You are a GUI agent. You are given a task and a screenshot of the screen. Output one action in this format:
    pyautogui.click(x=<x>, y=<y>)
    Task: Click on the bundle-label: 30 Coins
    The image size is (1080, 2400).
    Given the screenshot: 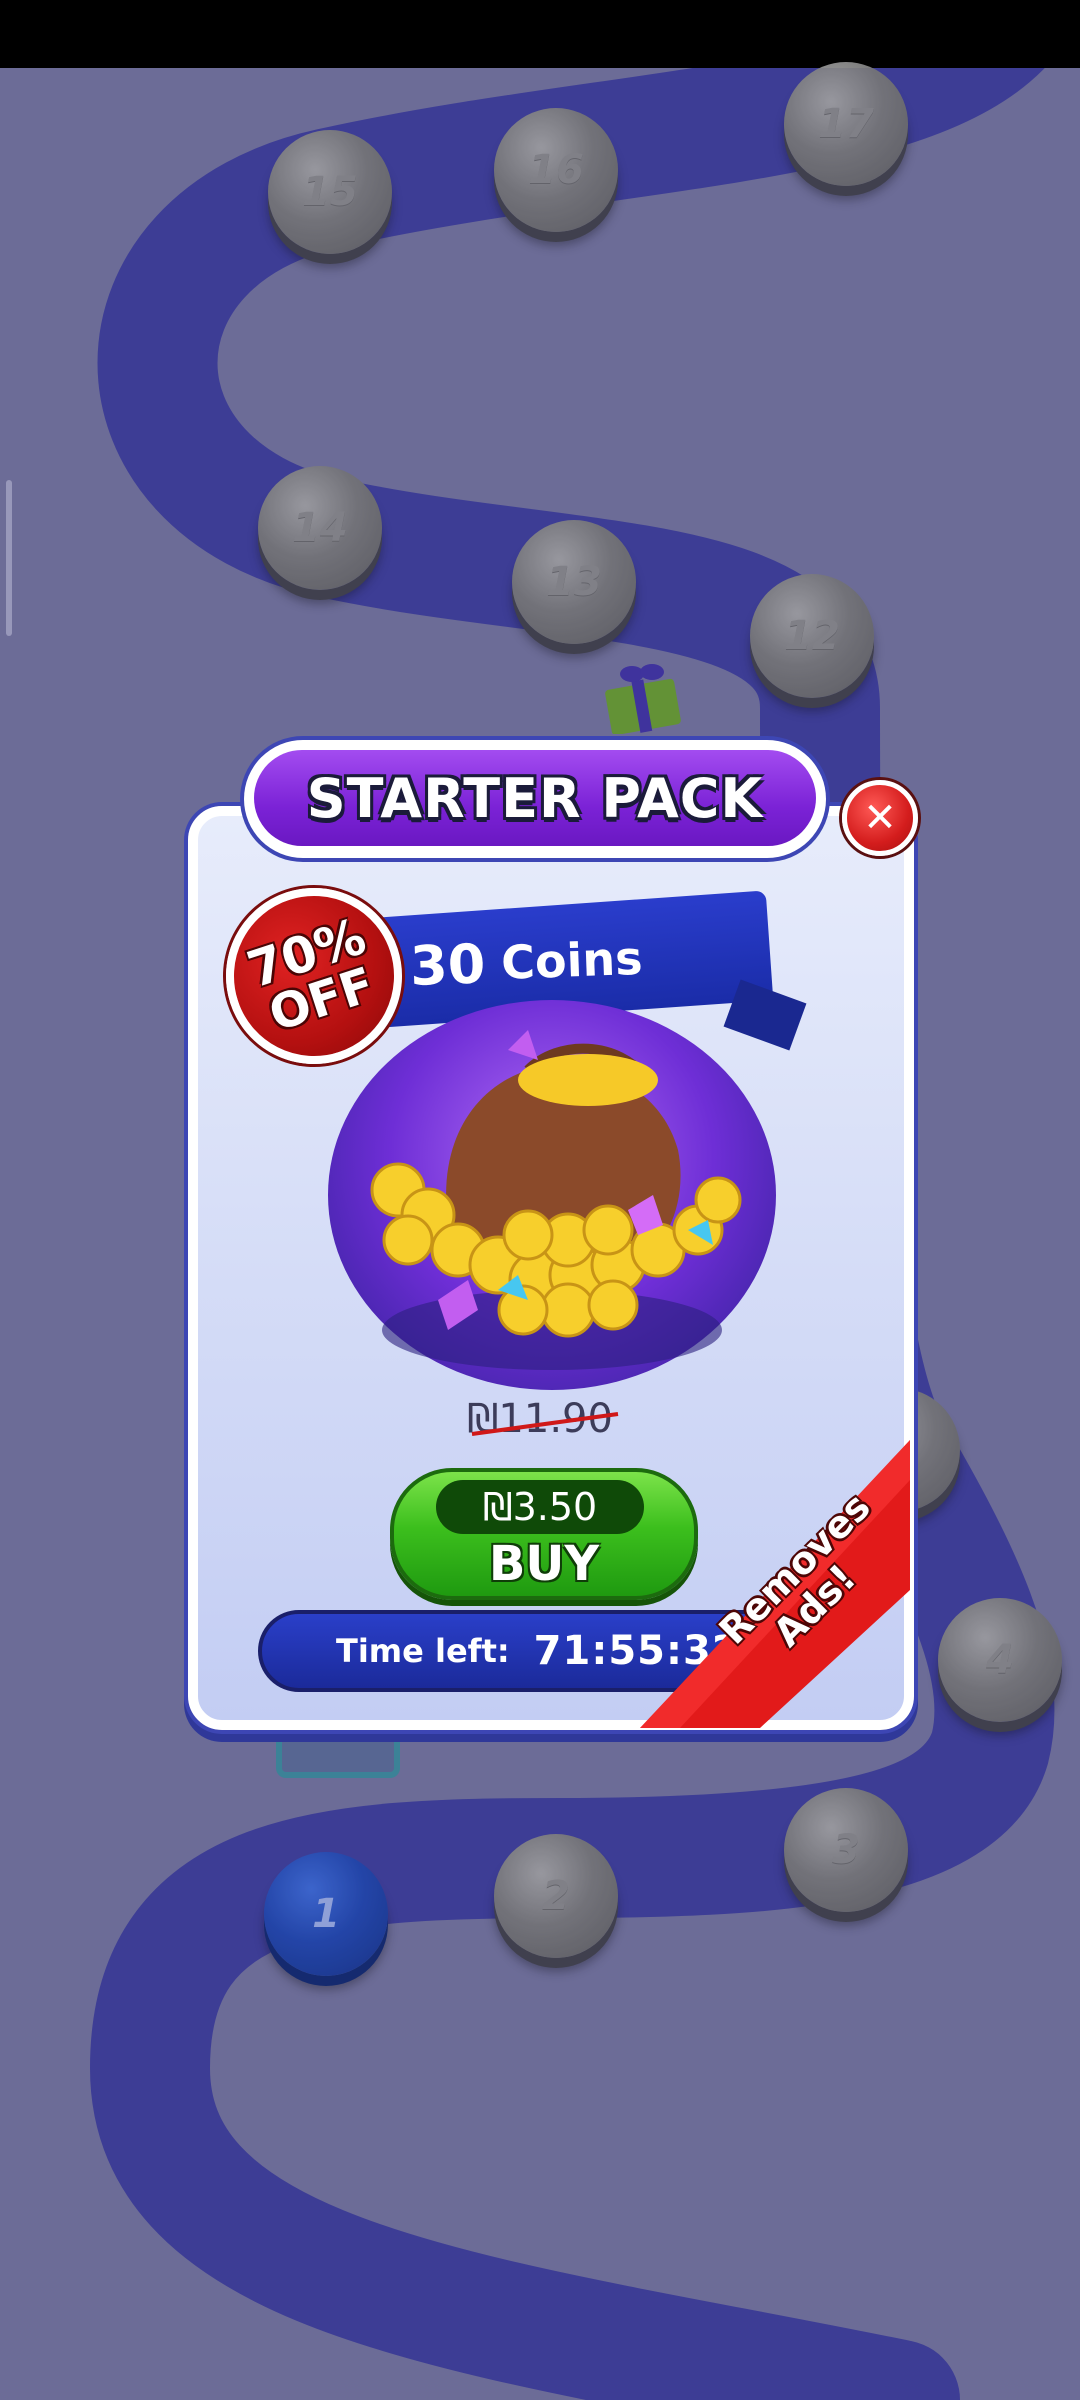 What is the action you would take?
    pyautogui.click(x=580, y=960)
    